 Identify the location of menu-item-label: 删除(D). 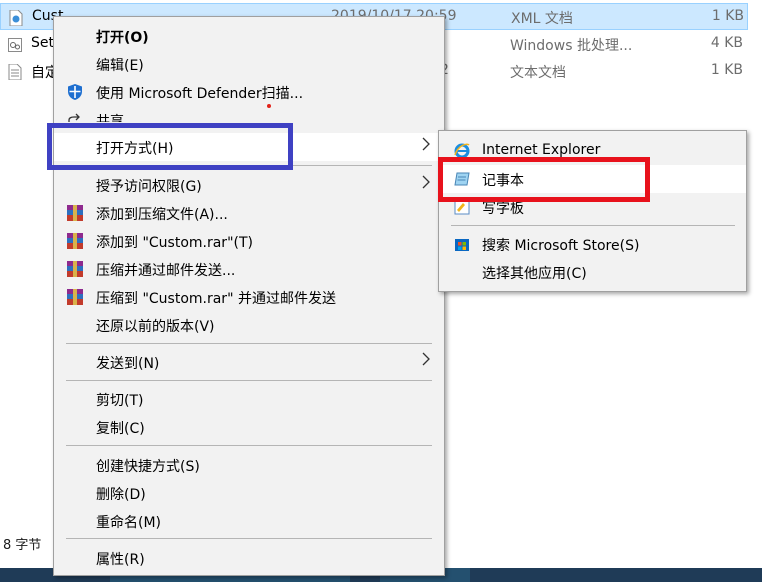
(121, 495).